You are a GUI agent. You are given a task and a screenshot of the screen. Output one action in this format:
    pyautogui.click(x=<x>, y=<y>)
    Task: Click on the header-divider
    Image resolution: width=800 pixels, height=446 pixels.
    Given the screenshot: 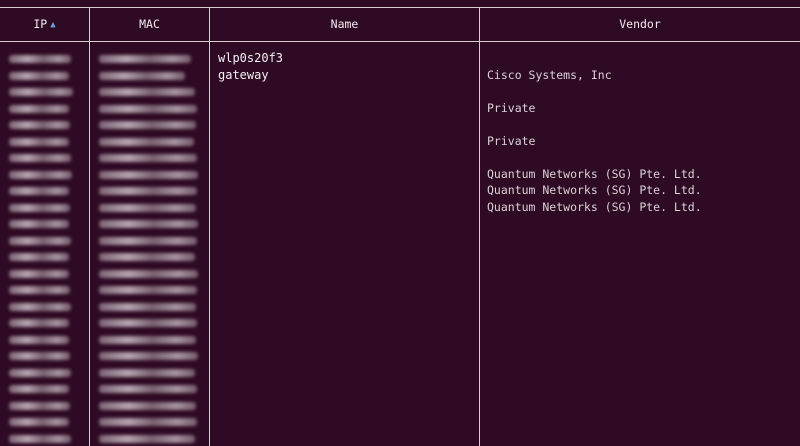 What is the action you would take?
    pyautogui.click(x=400, y=41)
    